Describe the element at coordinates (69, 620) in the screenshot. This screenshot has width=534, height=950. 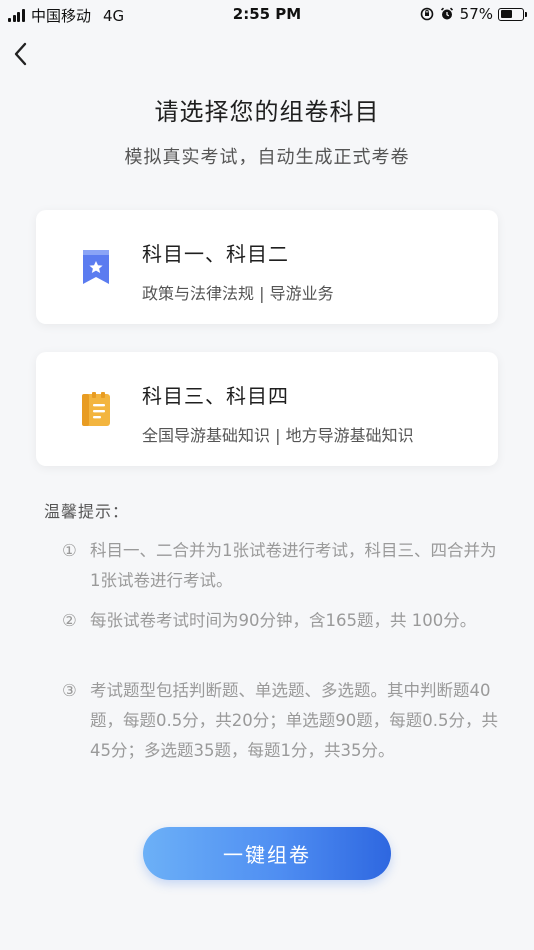
I see `tip-number: ②` at that location.